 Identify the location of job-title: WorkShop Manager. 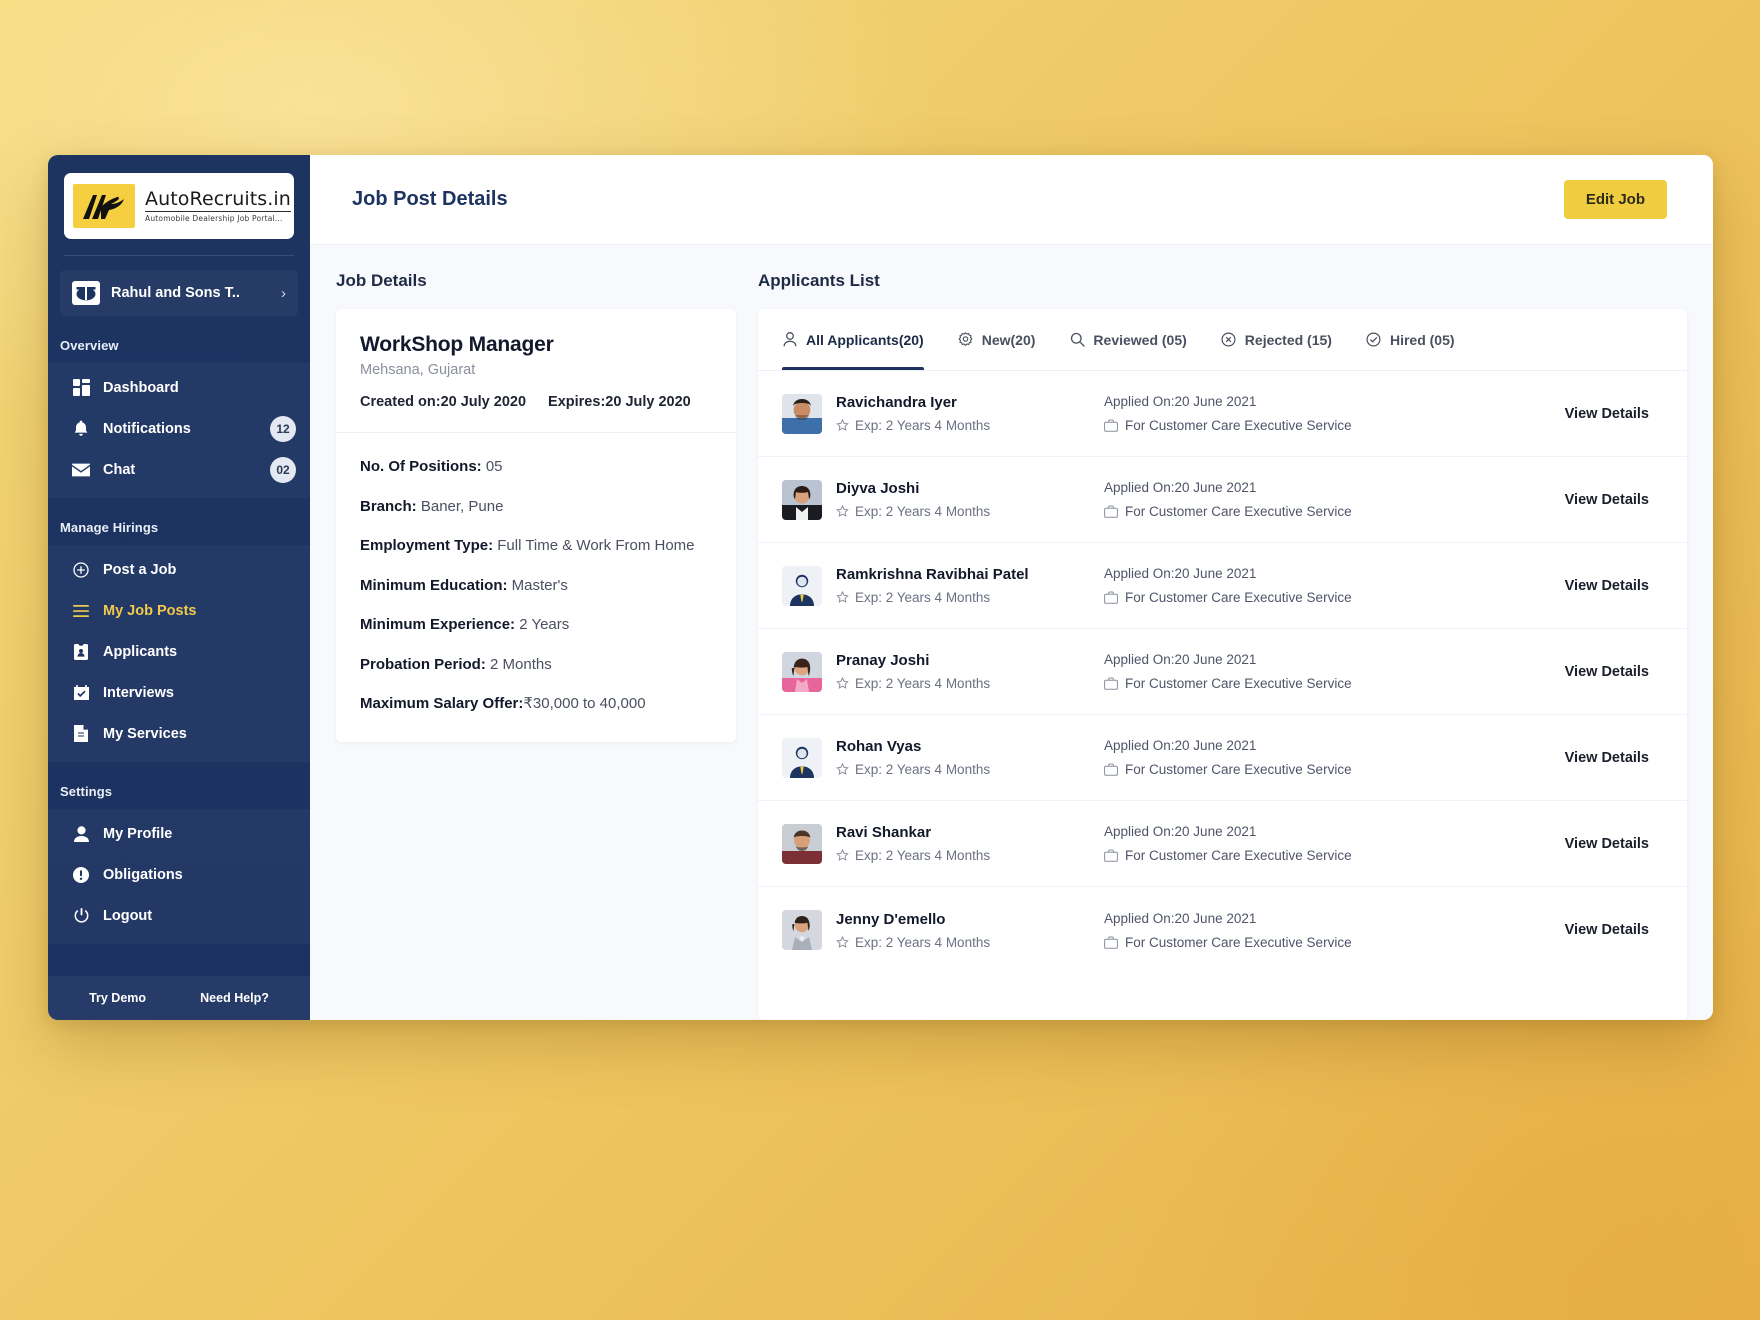
(457, 344).